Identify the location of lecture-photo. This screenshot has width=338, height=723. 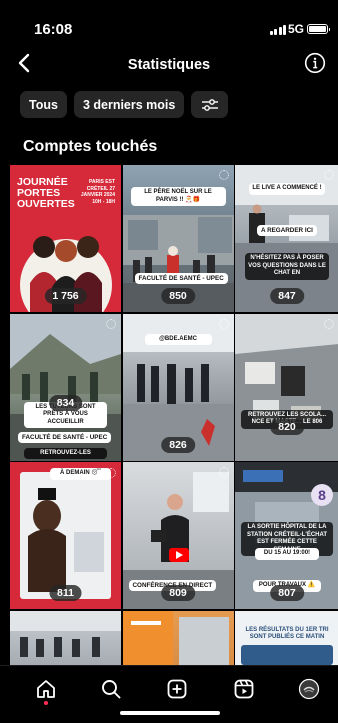
(65, 633).